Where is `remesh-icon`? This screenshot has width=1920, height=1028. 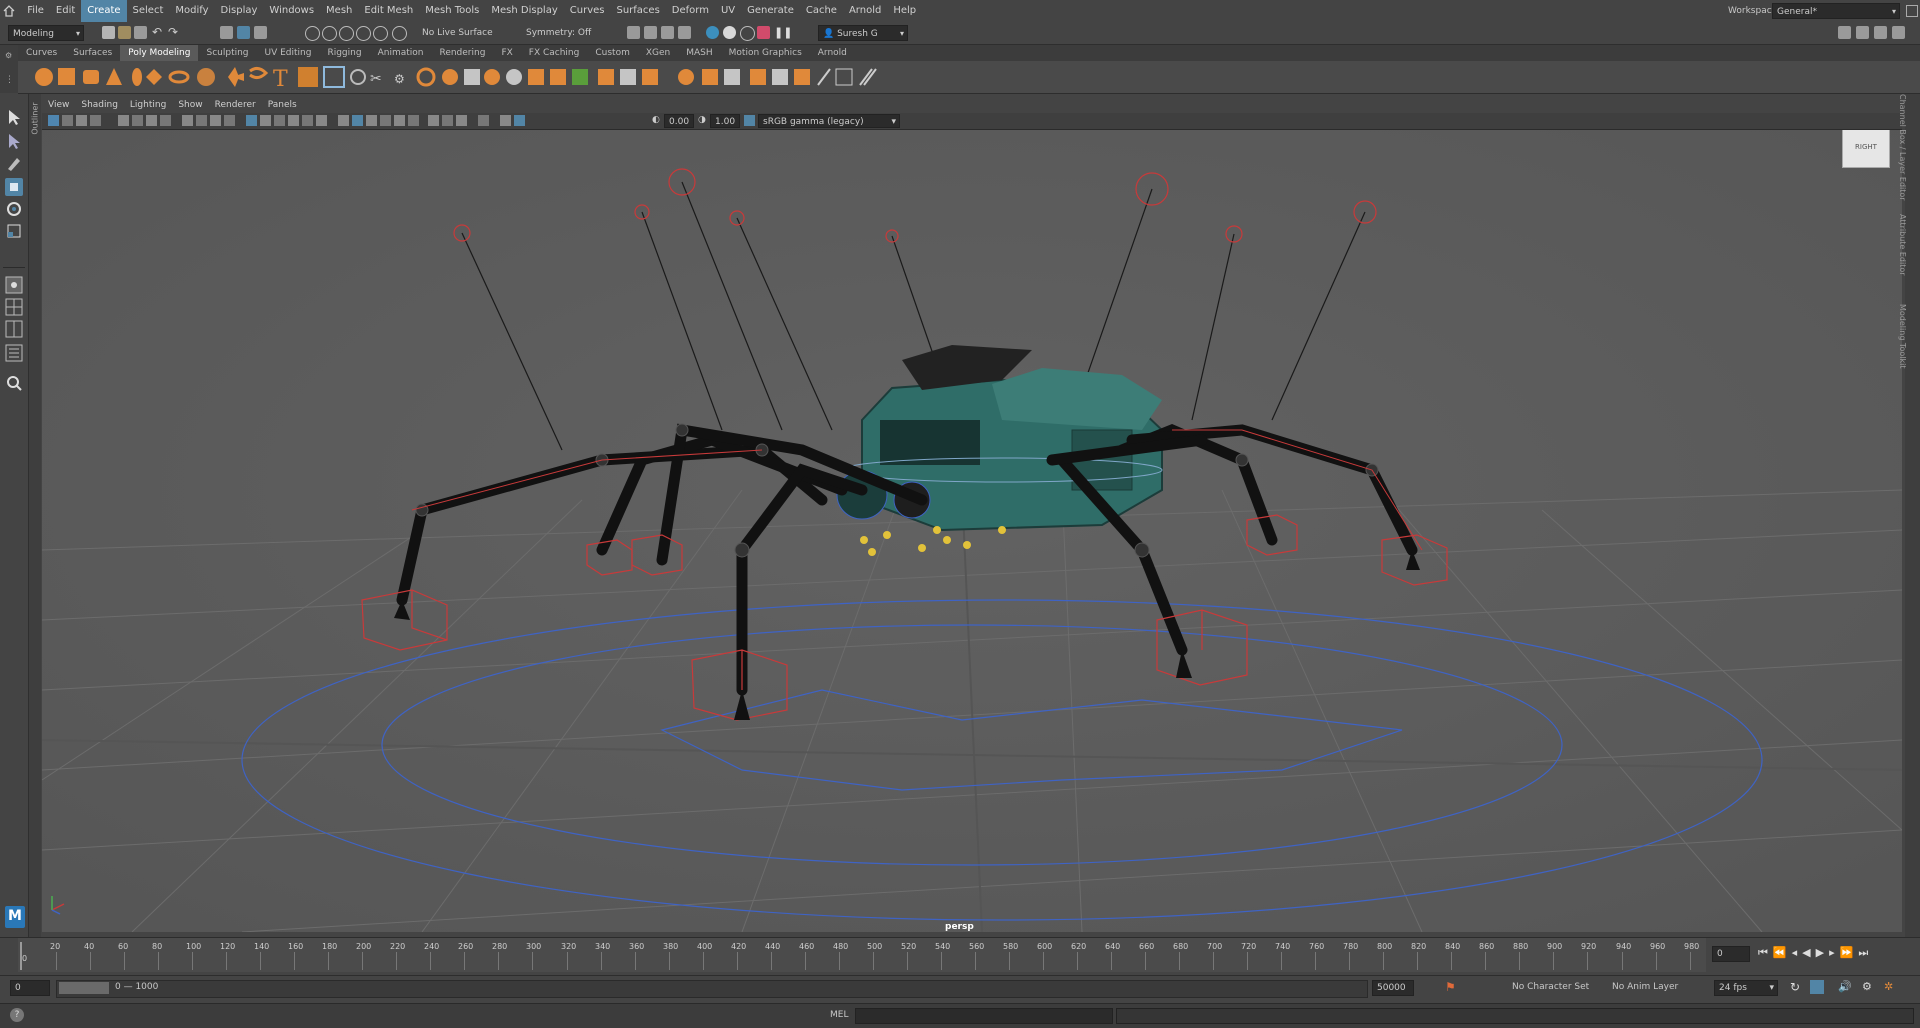
remesh-icon is located at coordinates (492, 77).